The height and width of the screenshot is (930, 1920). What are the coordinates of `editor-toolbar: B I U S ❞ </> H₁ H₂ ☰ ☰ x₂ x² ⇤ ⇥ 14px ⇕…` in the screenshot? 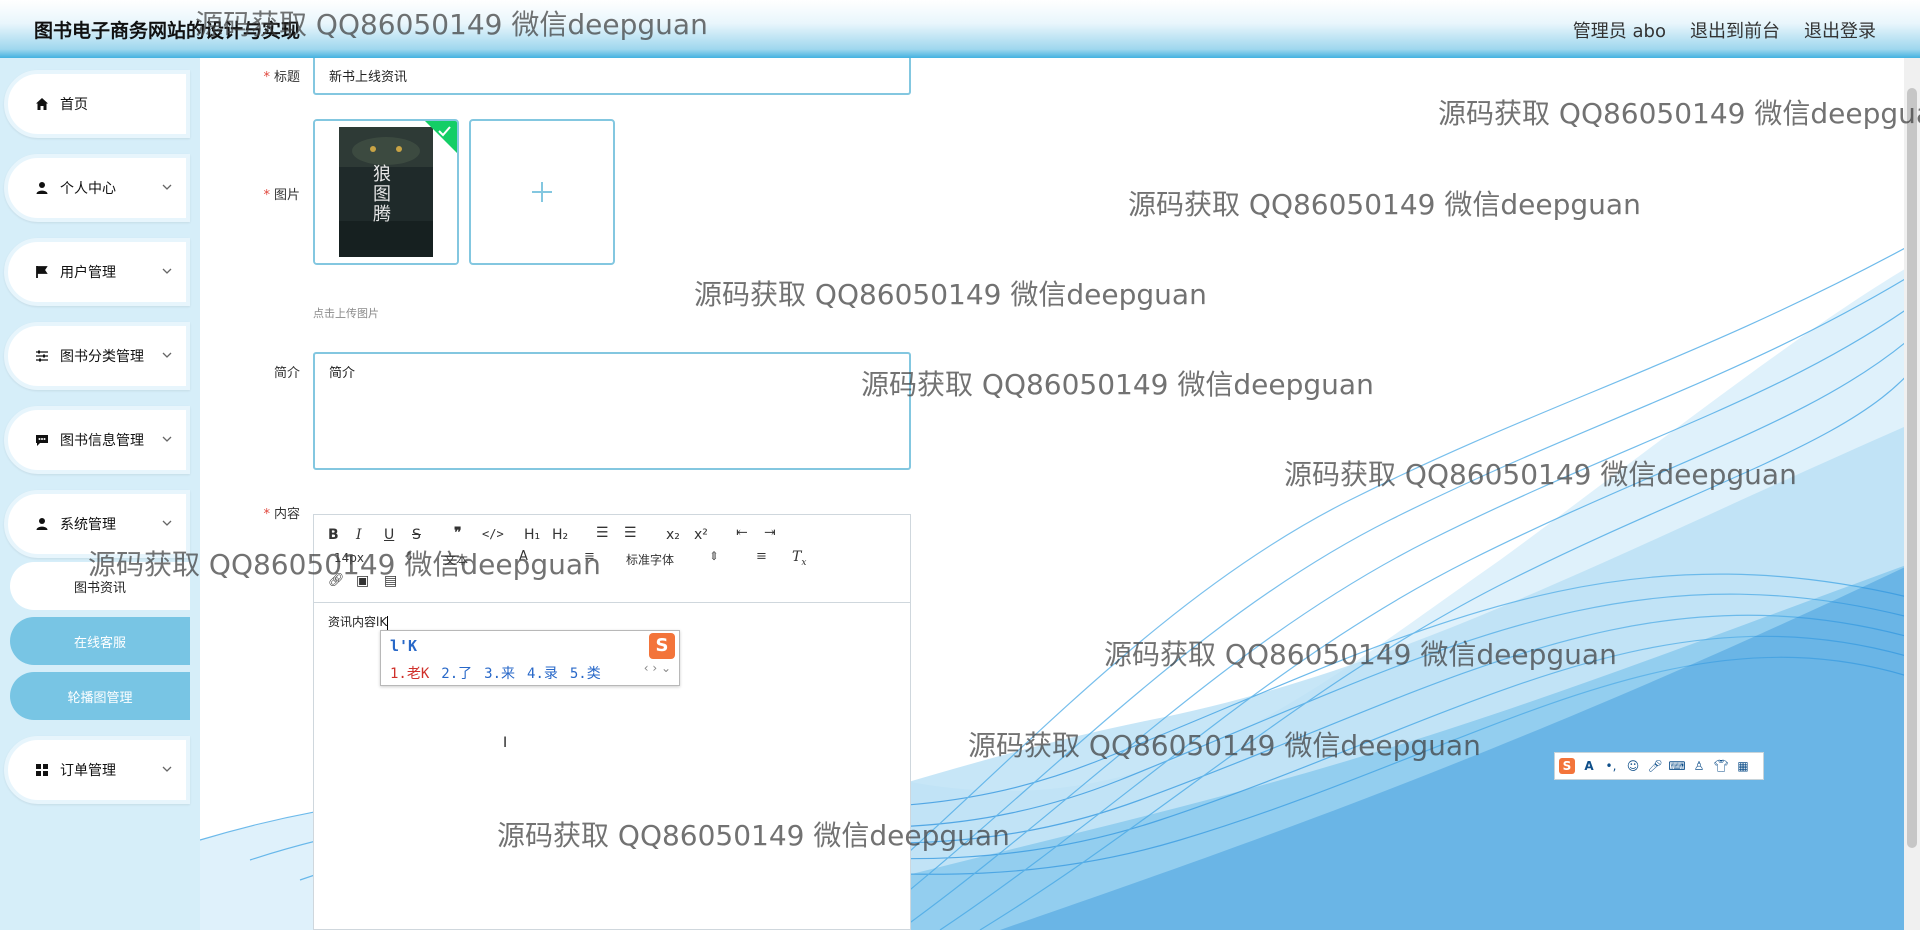 It's located at (612, 559).